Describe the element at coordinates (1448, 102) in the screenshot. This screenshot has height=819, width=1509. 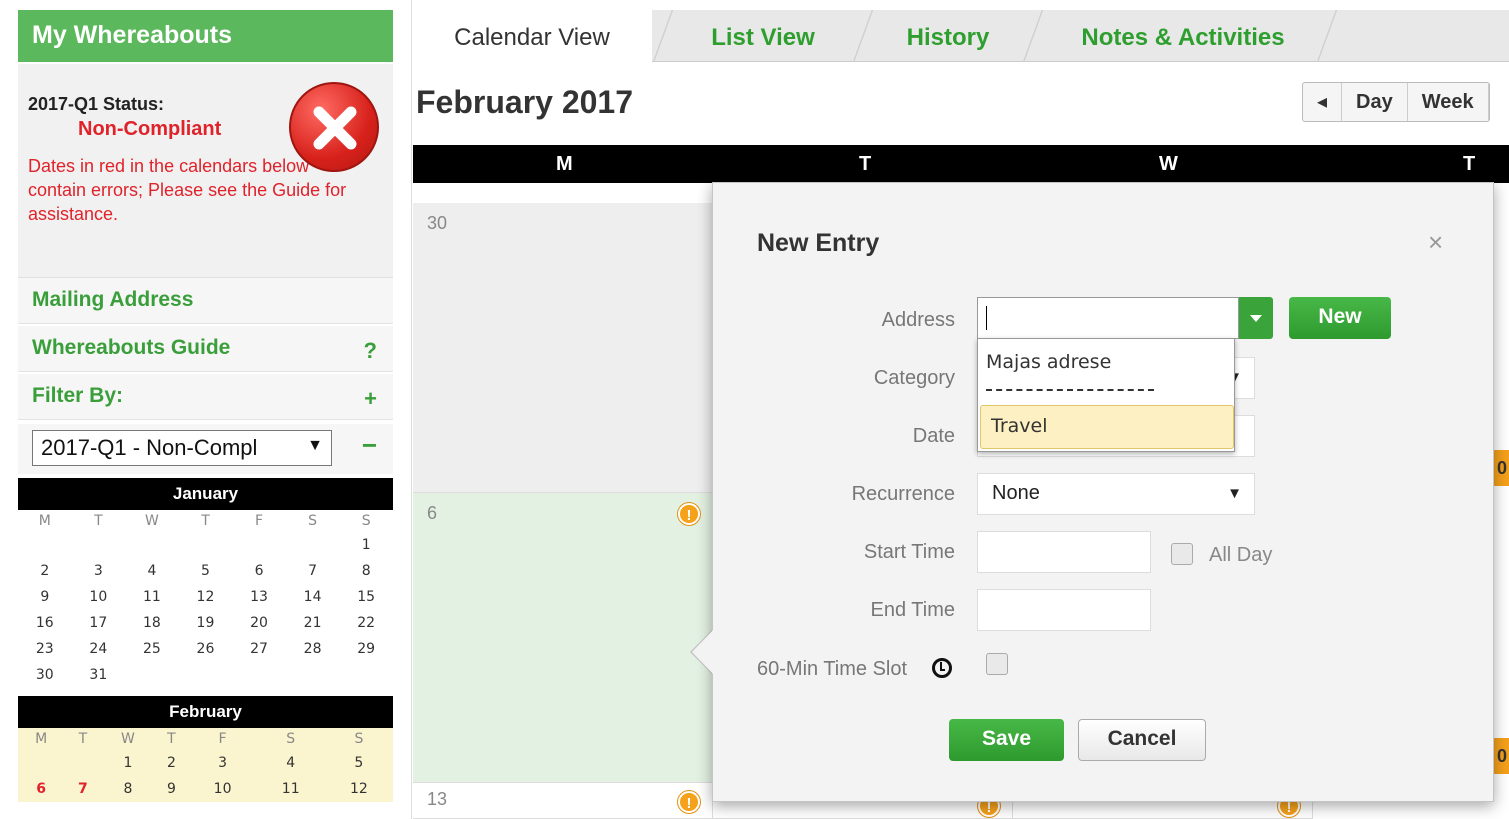
I see `week-view-button: Week` at that location.